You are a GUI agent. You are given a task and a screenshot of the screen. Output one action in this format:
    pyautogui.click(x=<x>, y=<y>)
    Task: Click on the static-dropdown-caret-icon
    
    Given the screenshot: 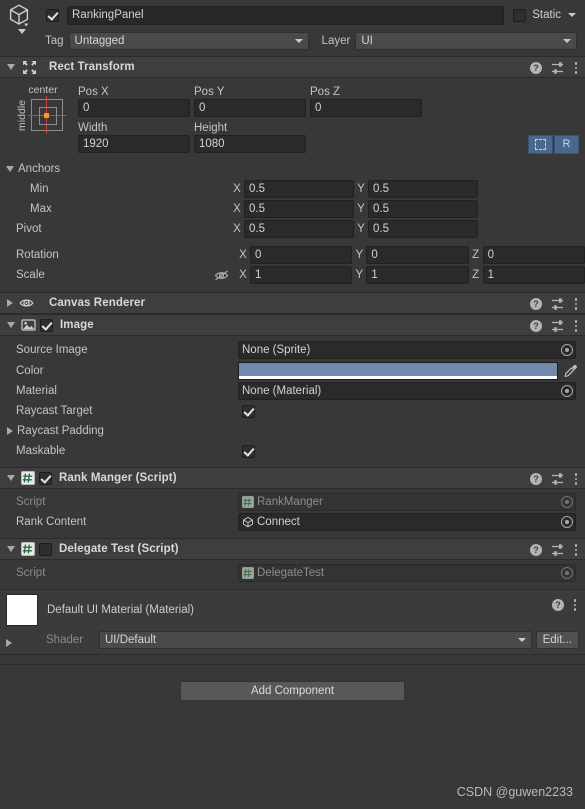 What is the action you would take?
    pyautogui.click(x=572, y=15)
    